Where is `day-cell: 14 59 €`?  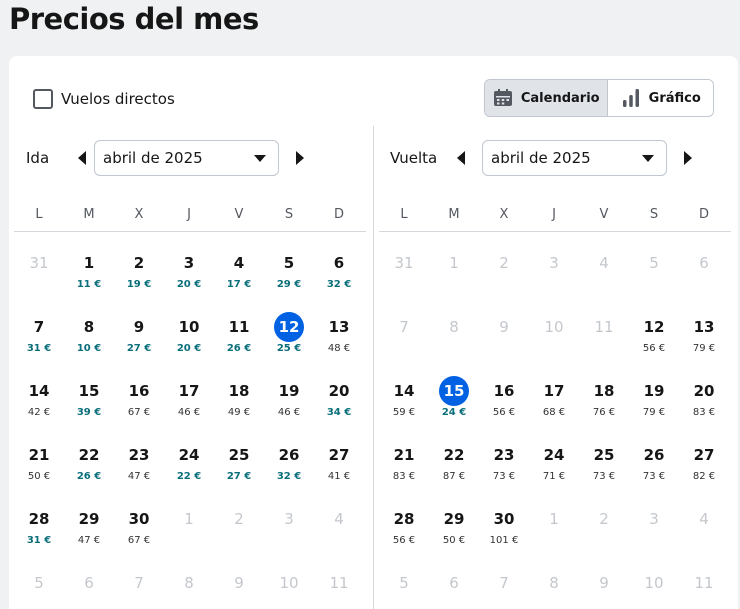
day-cell: 14 59 € is located at coordinates (404, 404).